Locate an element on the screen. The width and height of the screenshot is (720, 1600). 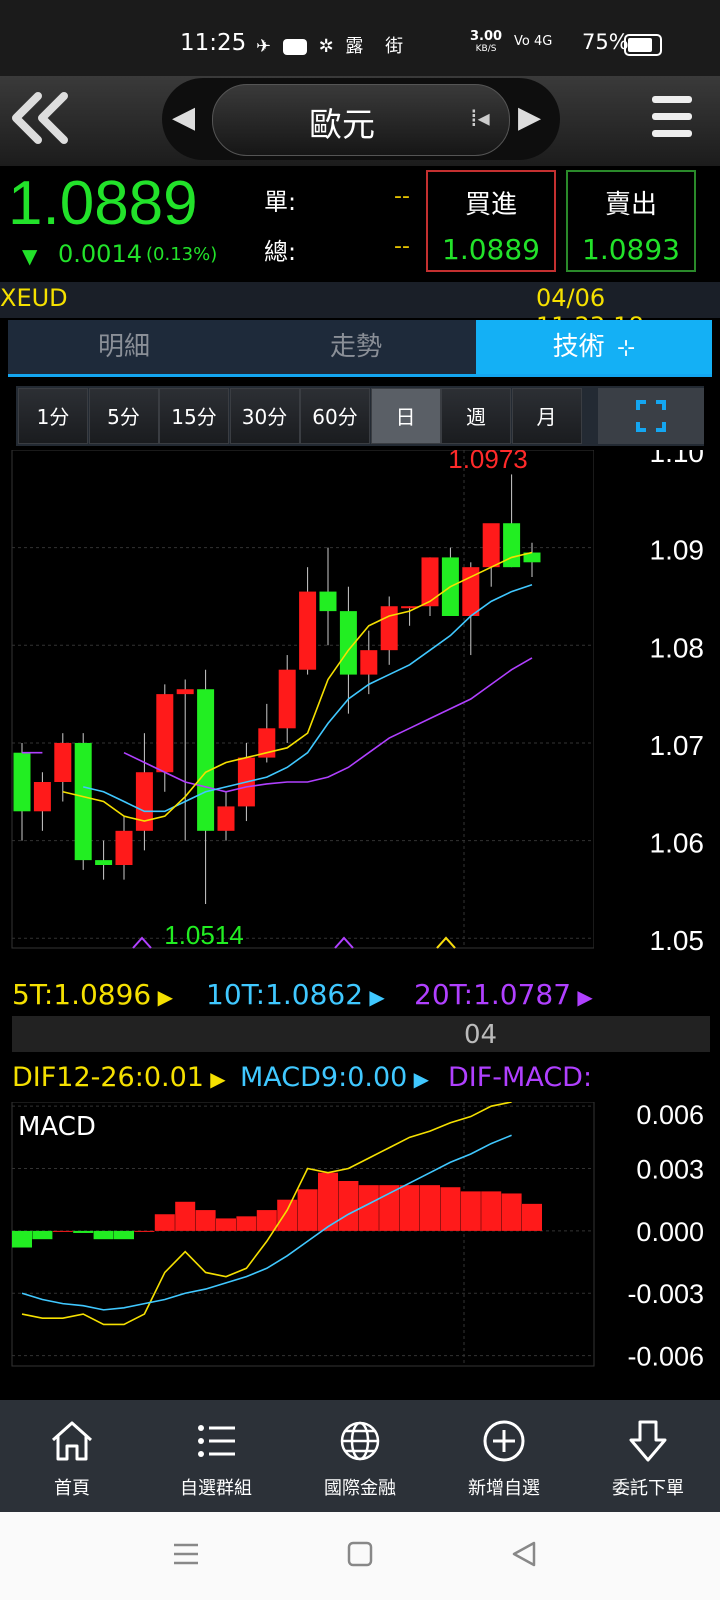
single-volume-label: 單: is located at coordinates (280, 202).